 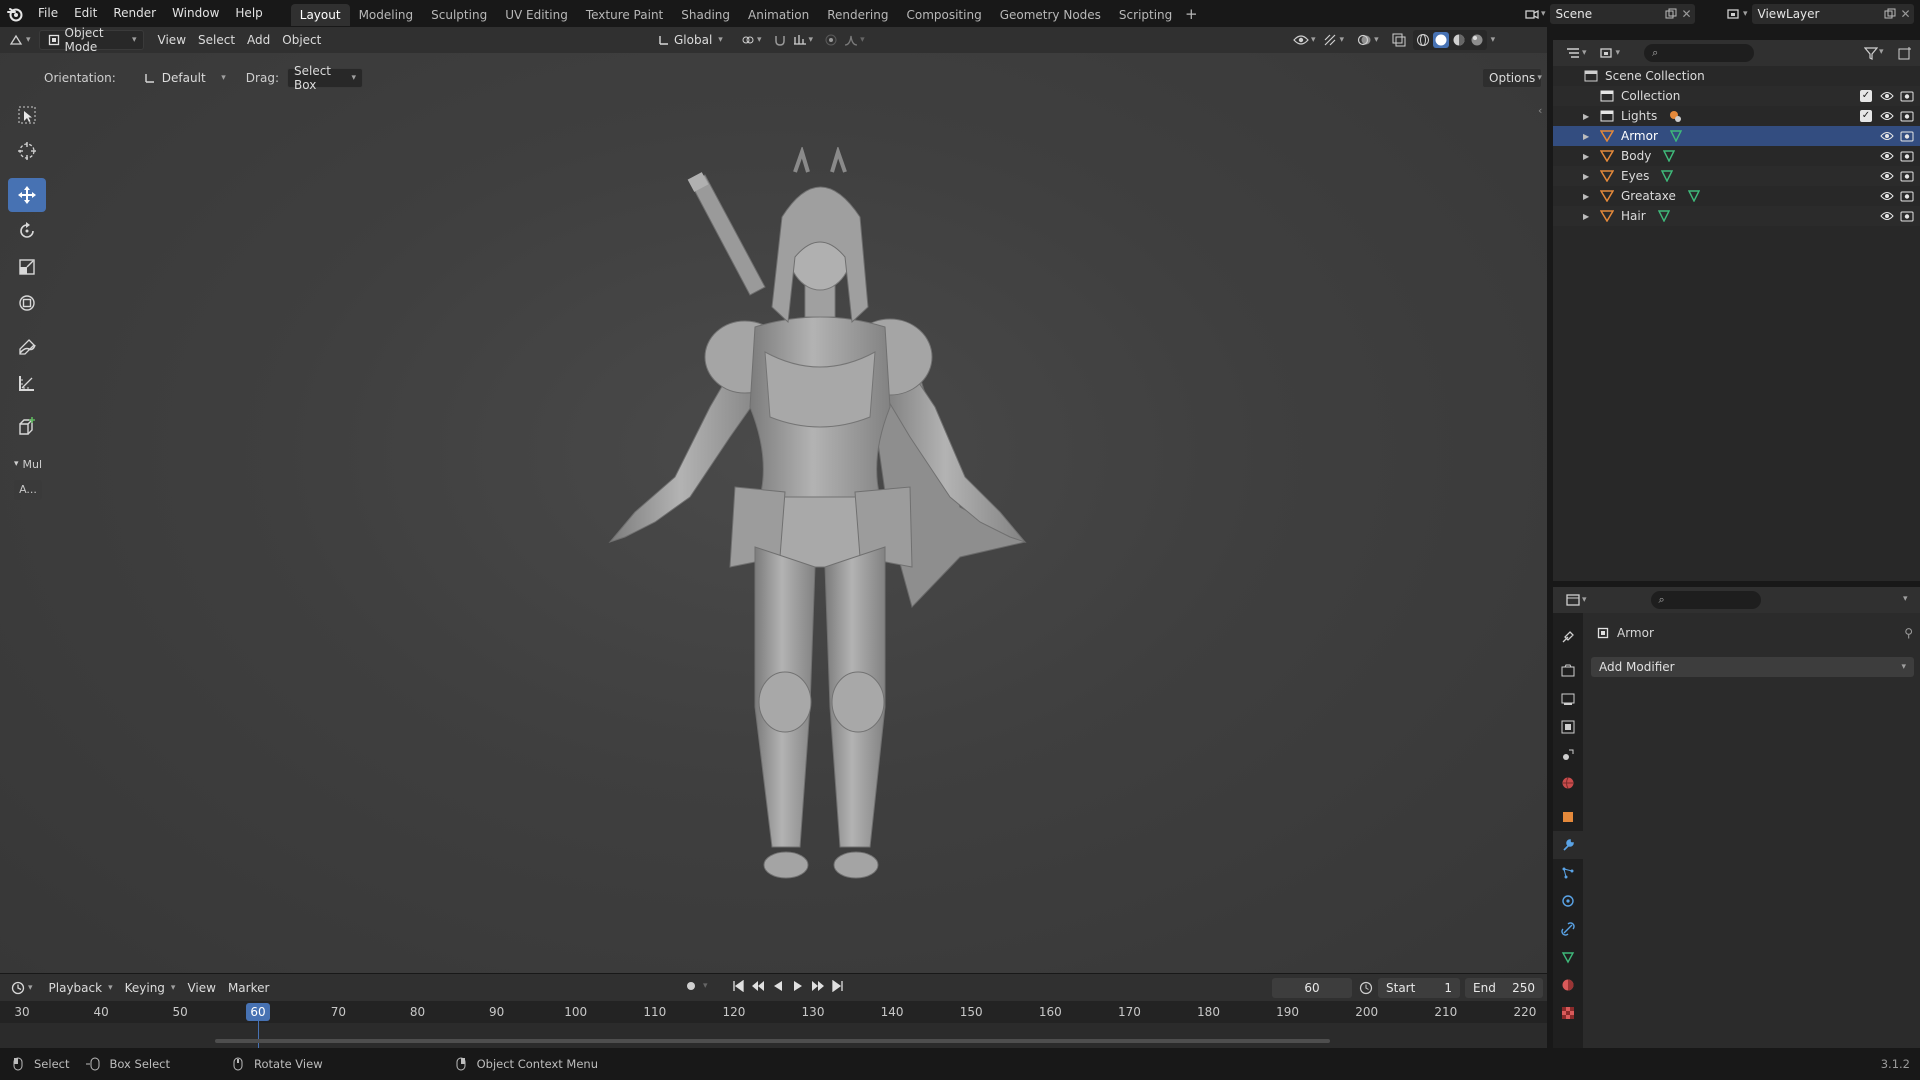 What do you see at coordinates (1736, 196) in the screenshot?
I see `outliner-item-greataxe: ▶ Greataxe` at bounding box center [1736, 196].